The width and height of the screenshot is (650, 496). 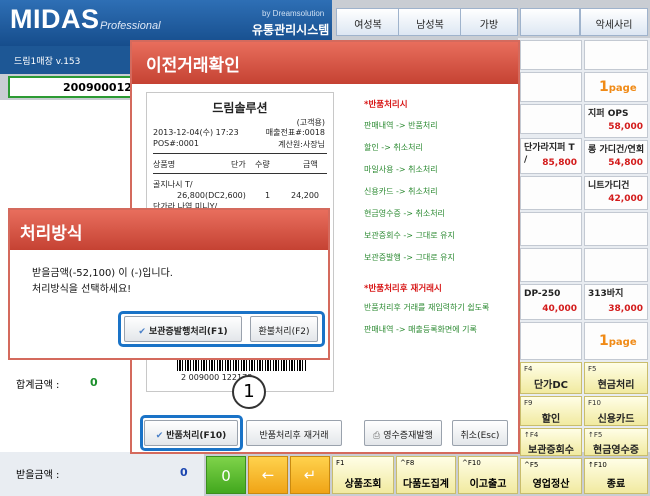 I want to click on fkey-credit-card: F10 신용카드, so click(x=616, y=411).